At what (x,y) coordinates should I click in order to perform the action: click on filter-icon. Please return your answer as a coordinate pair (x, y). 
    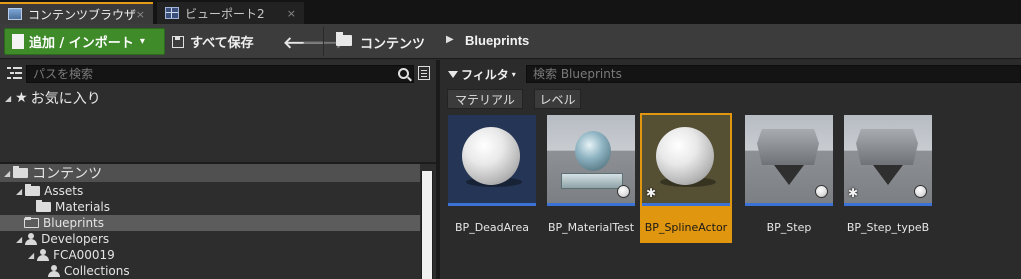
    Looking at the image, I should click on (453, 74).